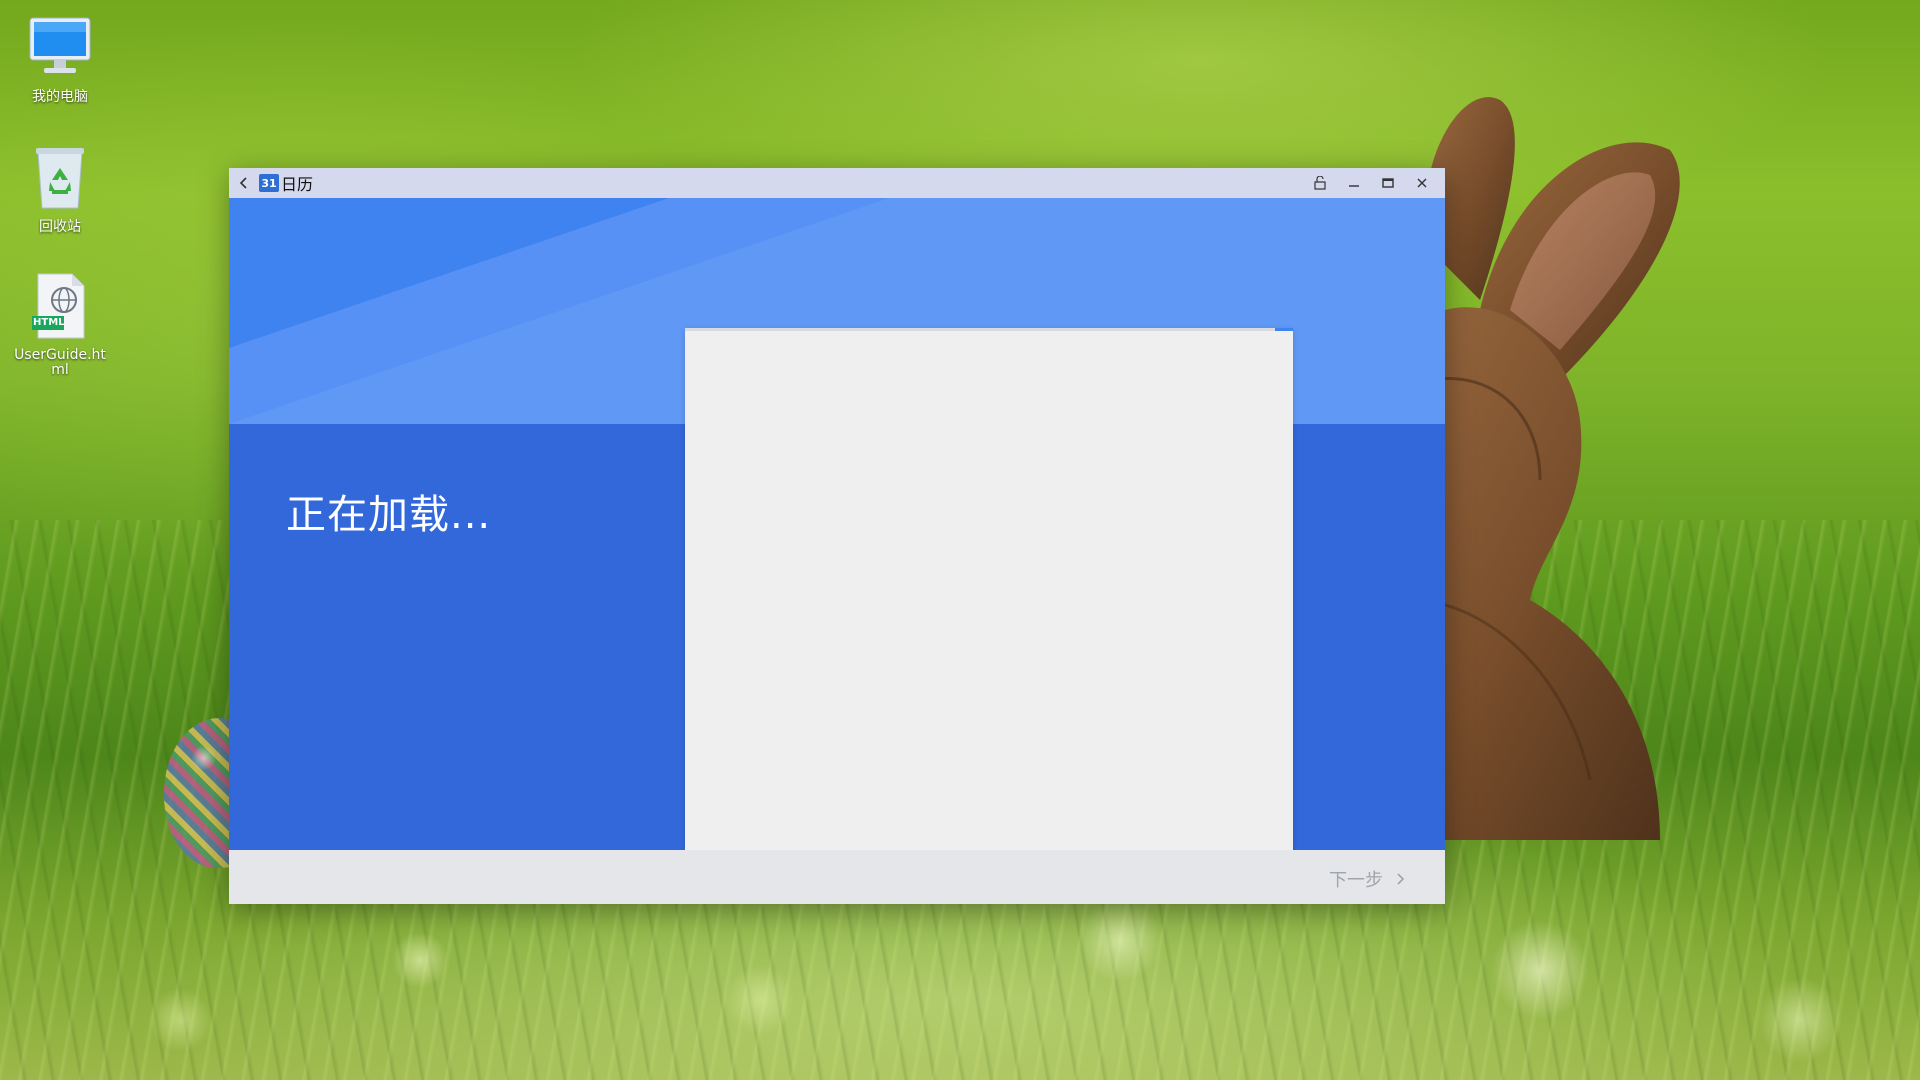  Describe the element at coordinates (837, 183) in the screenshot. I see `window-titlebar: 31 日历` at that location.